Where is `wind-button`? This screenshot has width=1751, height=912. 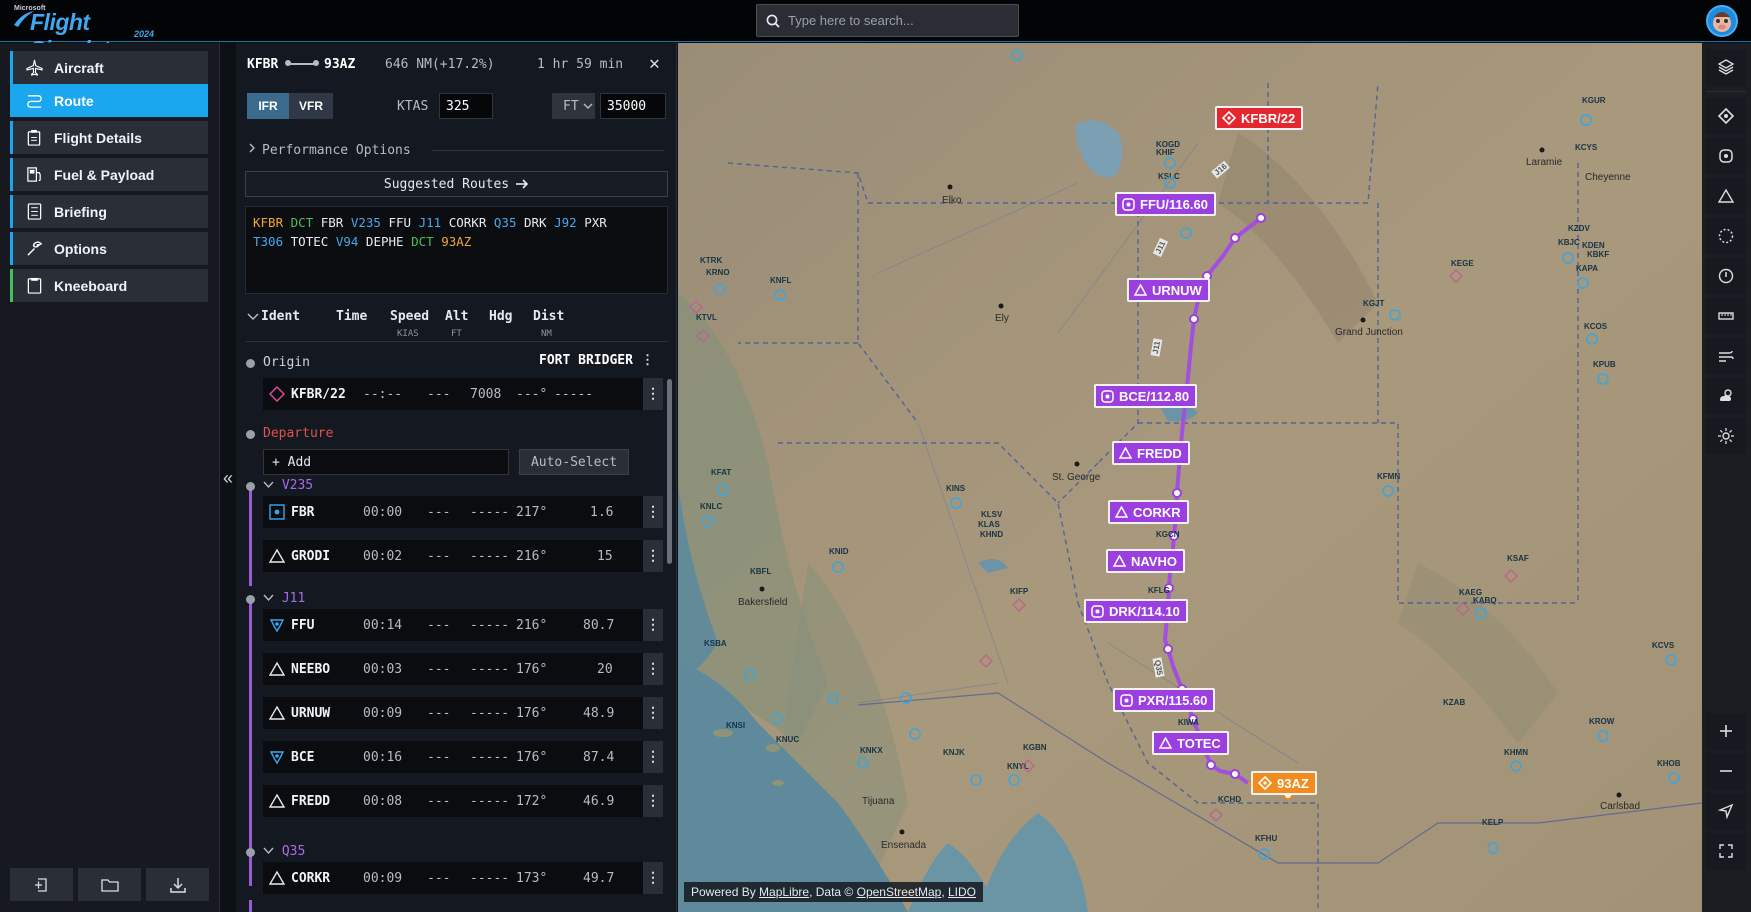 wind-button is located at coordinates (1726, 356).